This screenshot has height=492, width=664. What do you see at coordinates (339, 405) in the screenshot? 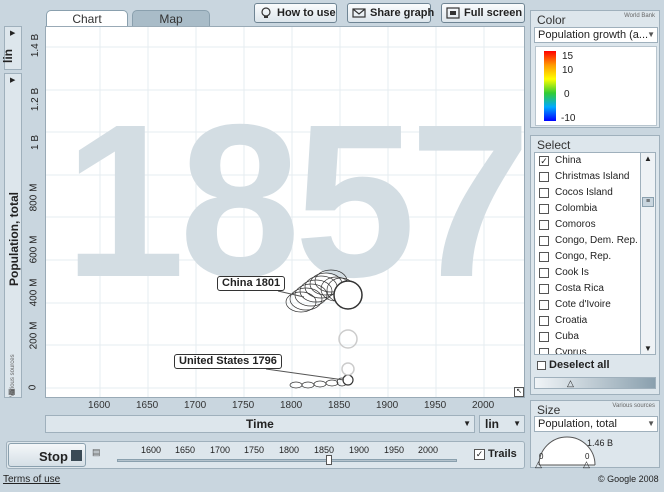
I see `x-tick-label: 1850` at bounding box center [339, 405].